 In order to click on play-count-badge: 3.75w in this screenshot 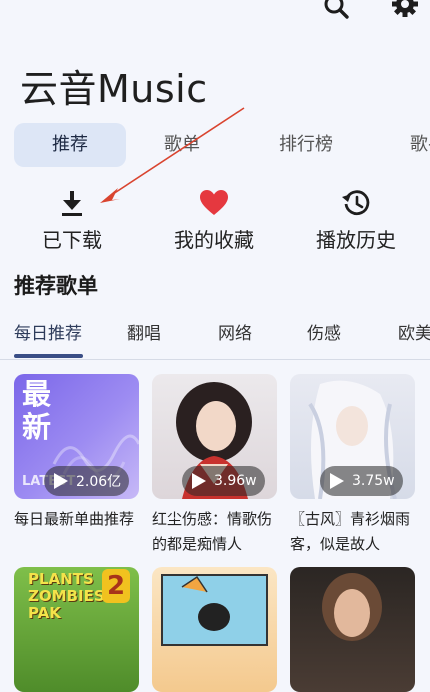, I will do `click(361, 481)`.